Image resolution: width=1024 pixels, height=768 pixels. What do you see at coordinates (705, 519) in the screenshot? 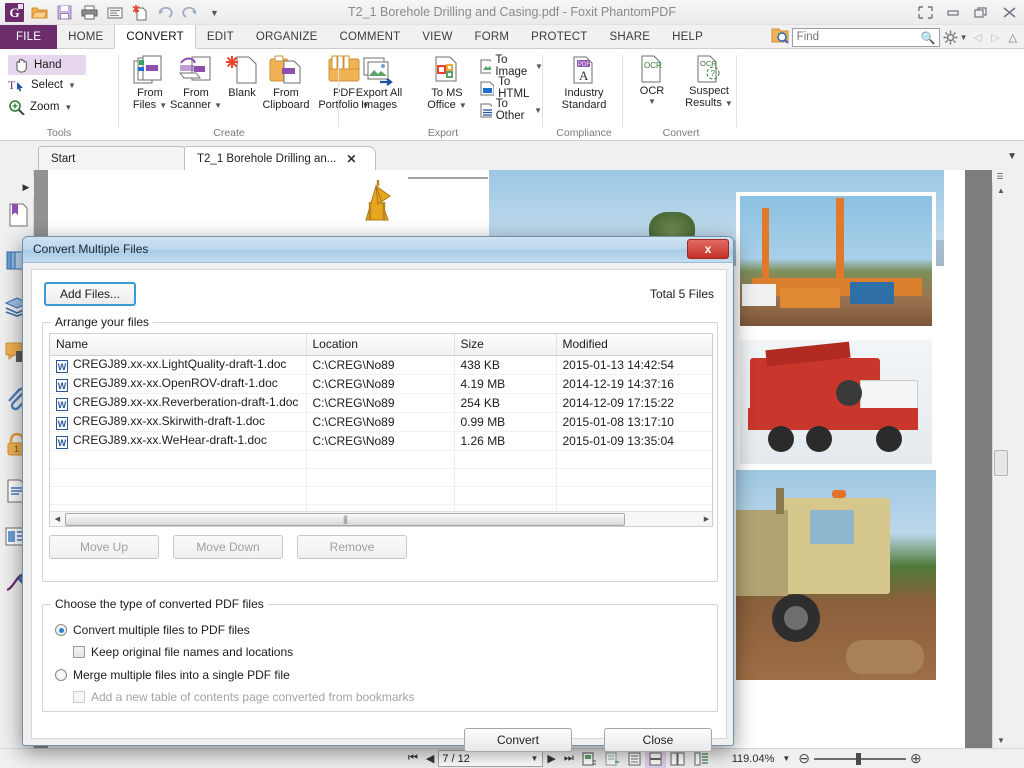
I see `scroll-right-arrow-icon: ▶` at bounding box center [705, 519].